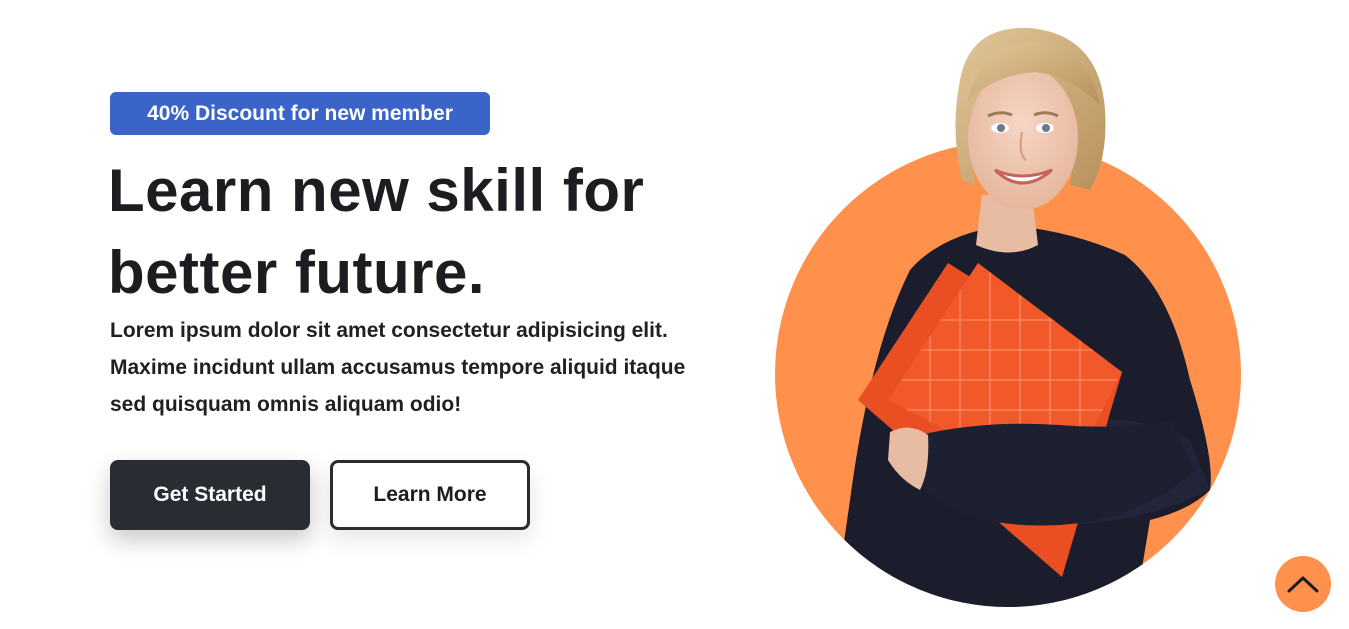 This screenshot has width=1349, height=629. I want to click on face, so click(1023, 138).